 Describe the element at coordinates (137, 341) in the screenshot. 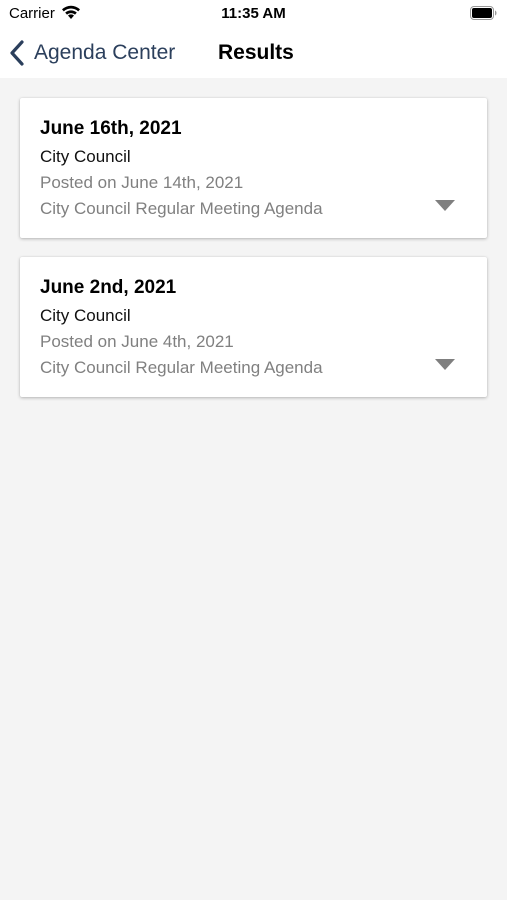

I see `posted-date: Posted on June 4th, 2021` at that location.